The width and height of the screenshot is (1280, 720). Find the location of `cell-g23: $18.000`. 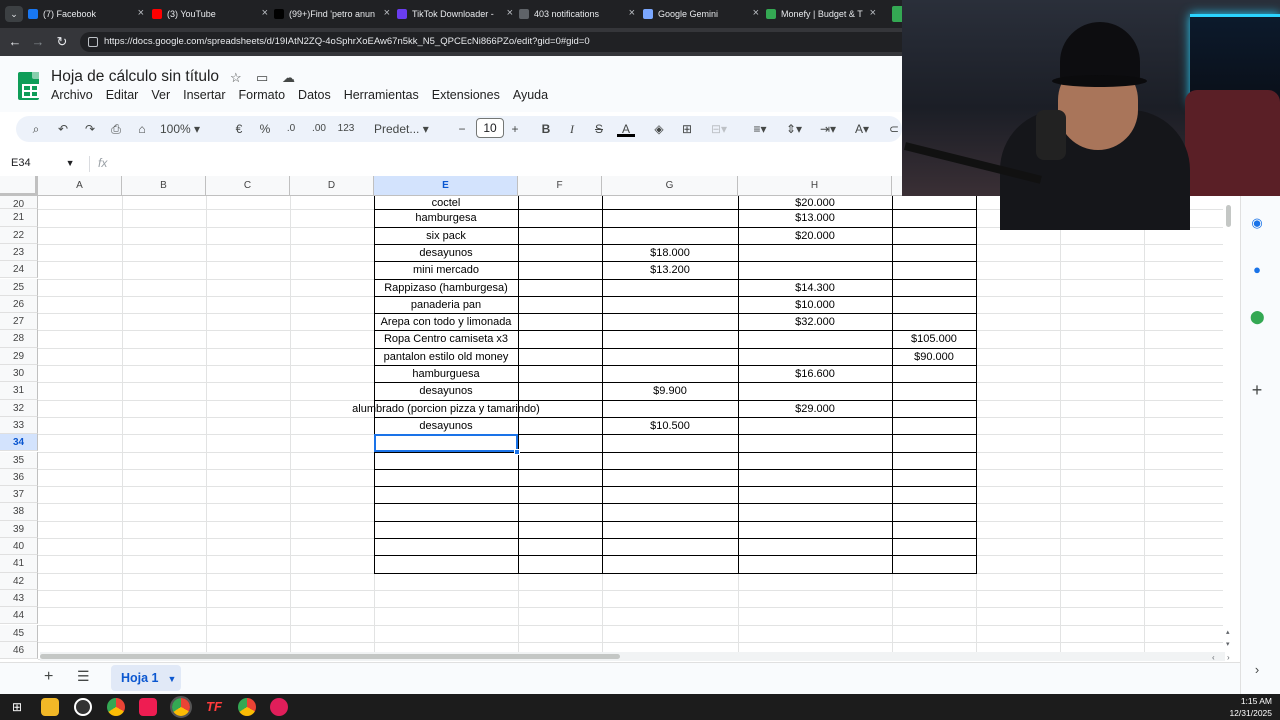

cell-g23: $18.000 is located at coordinates (670, 253).